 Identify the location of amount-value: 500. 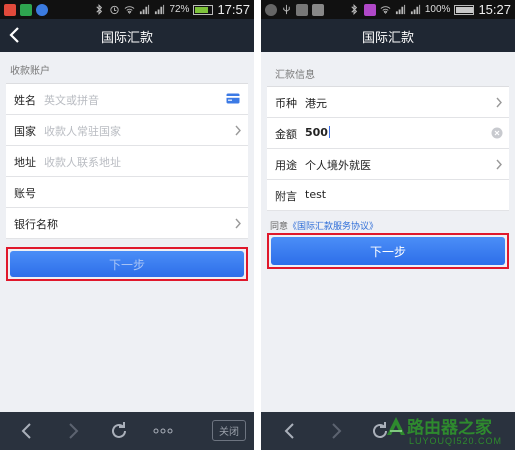
(317, 132).